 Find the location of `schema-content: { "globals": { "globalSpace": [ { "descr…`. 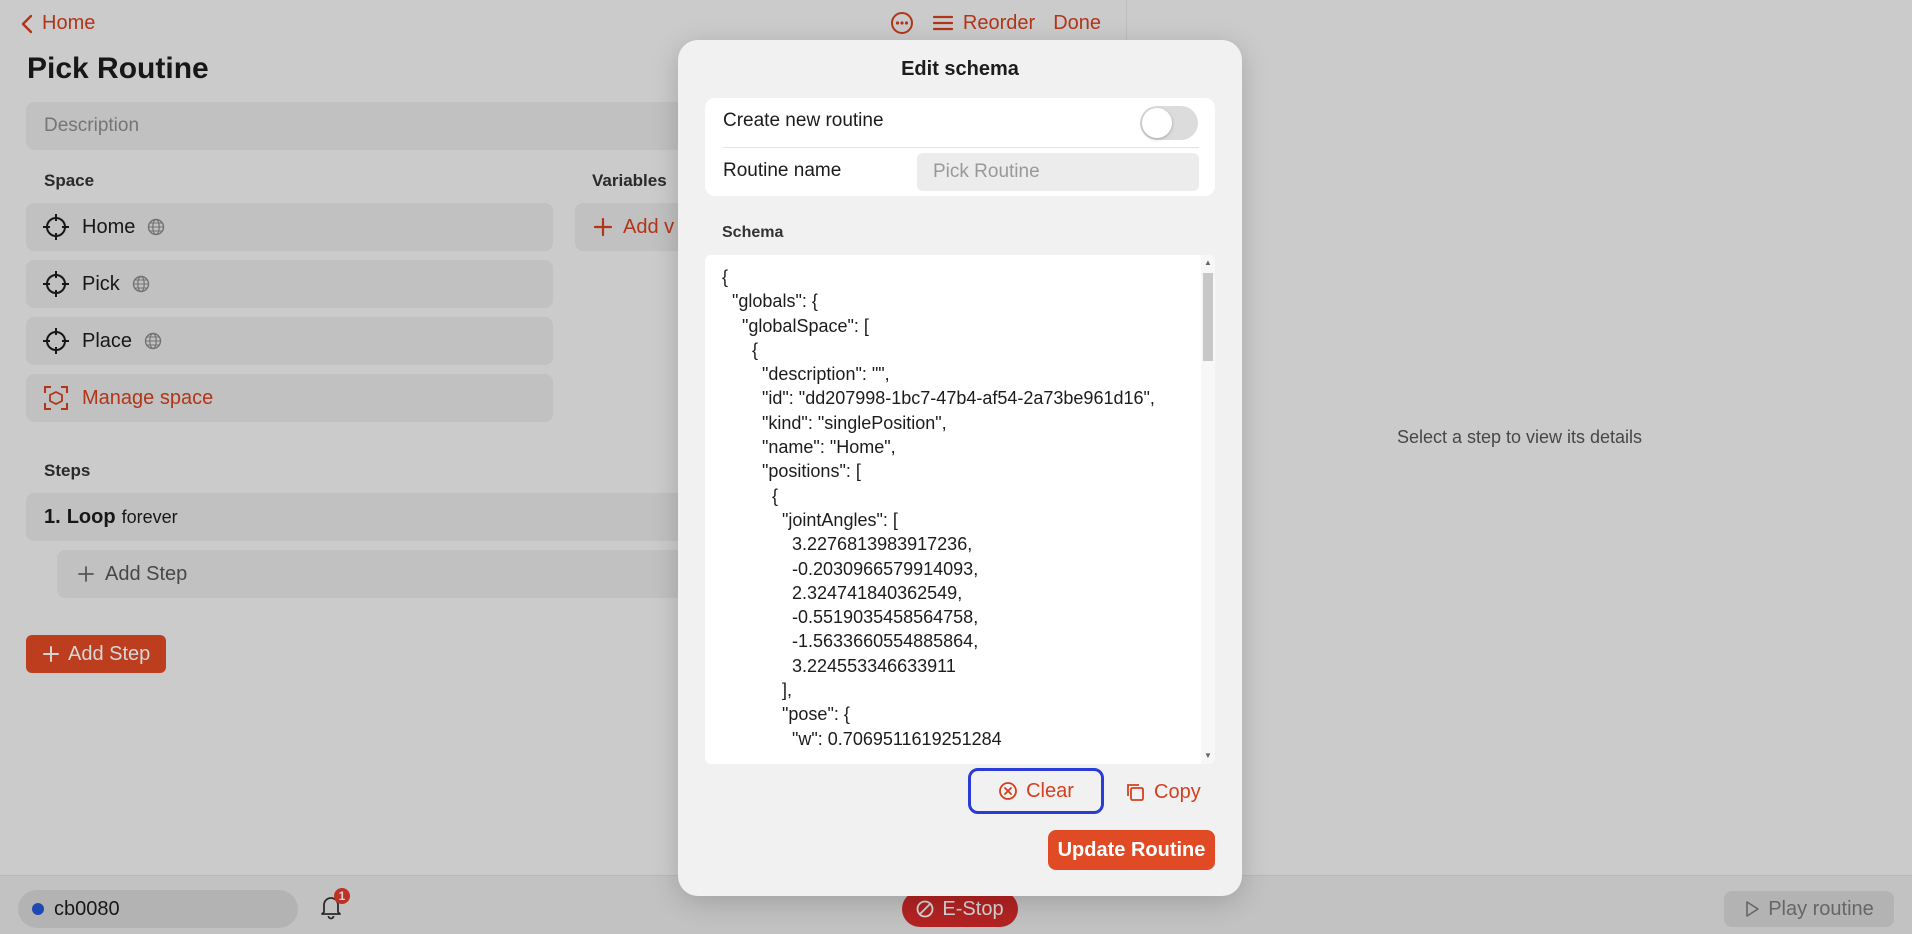

schema-content: { "globals": { "globalSpace": [ { "descr… is located at coordinates (938, 508).